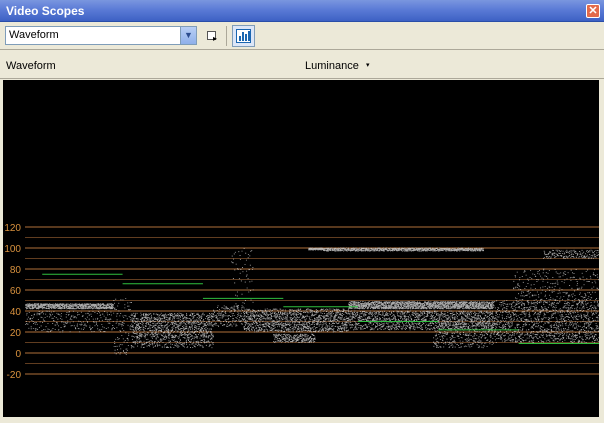  Describe the element at coordinates (14, 375) in the screenshot. I see `y-tick-label: -20` at that location.